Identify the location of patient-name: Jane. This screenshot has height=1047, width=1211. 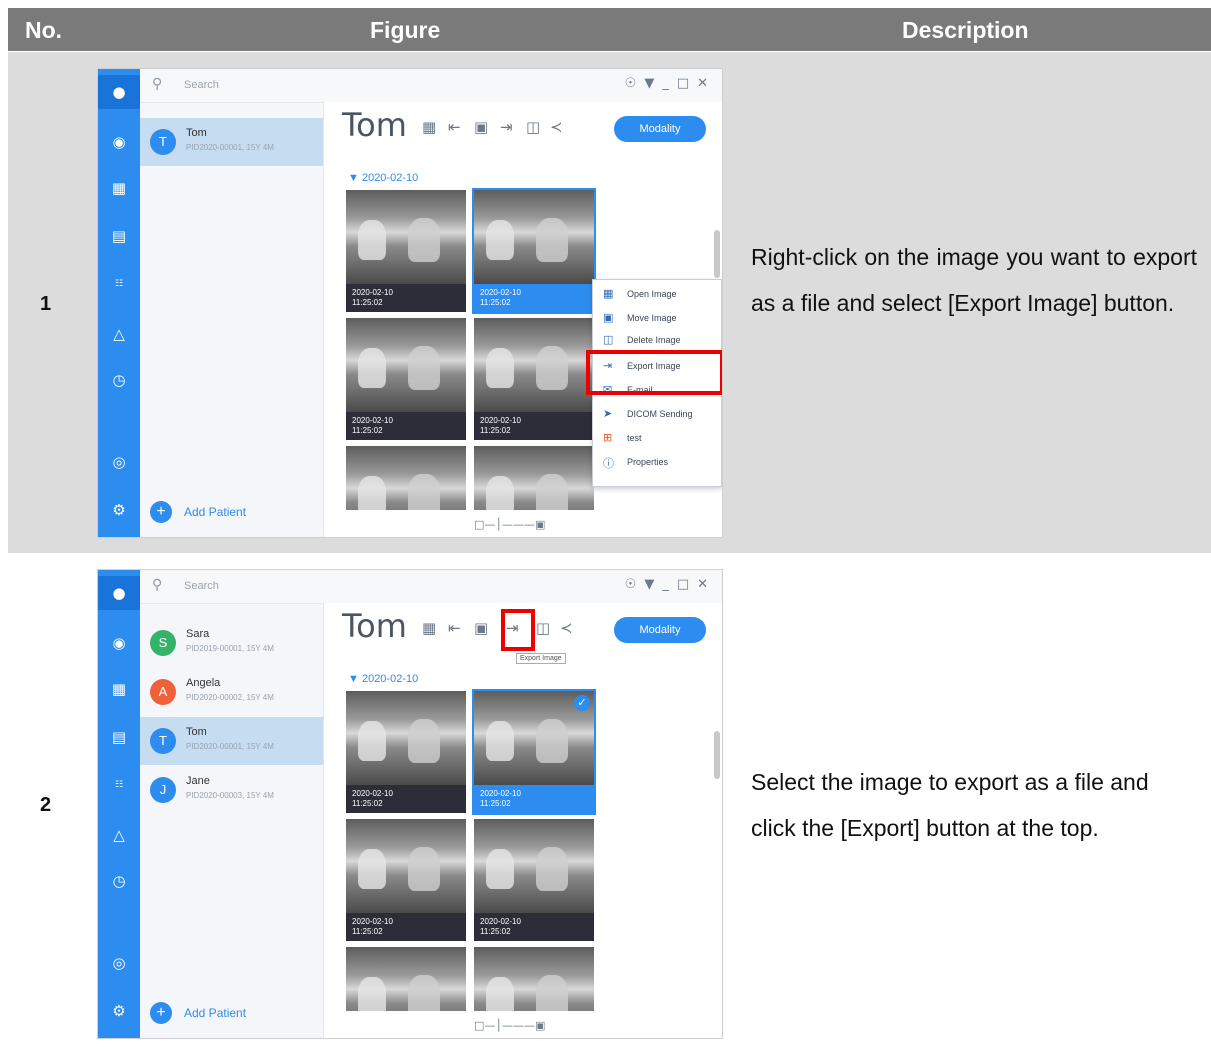
(198, 781).